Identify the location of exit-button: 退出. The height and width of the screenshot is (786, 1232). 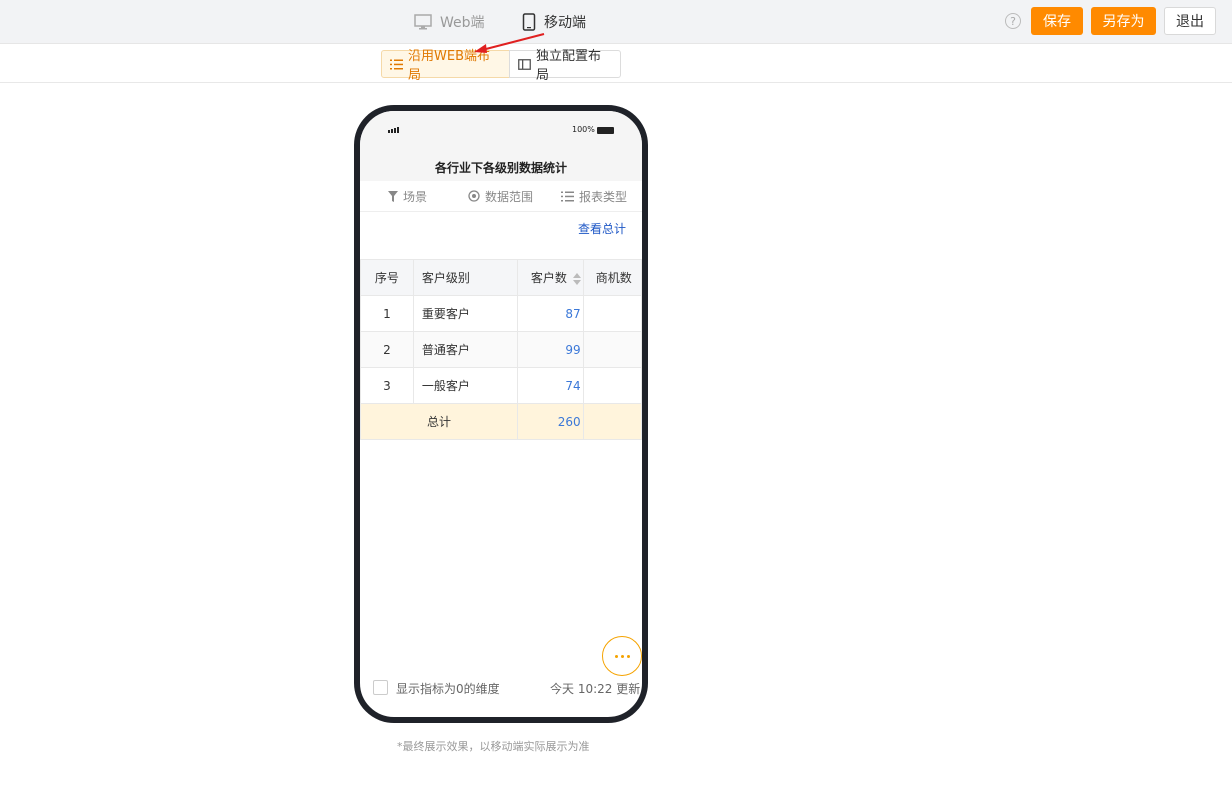
(1190, 21).